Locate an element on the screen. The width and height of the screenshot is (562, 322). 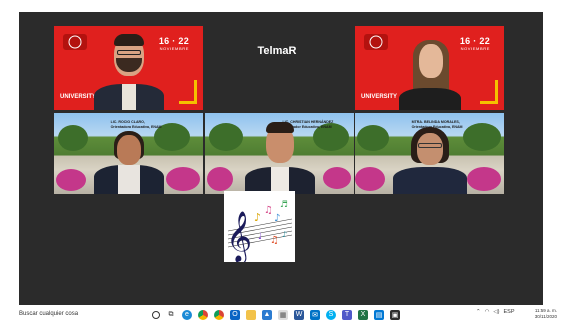
wifi-icon: ◠ is located at coordinates (487, 312).